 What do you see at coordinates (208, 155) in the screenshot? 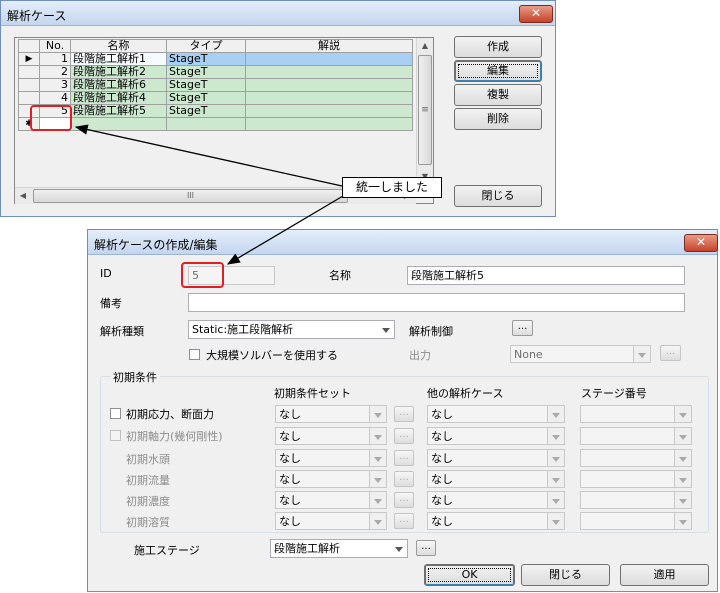
I see `arrow-to-row5` at bounding box center [208, 155].